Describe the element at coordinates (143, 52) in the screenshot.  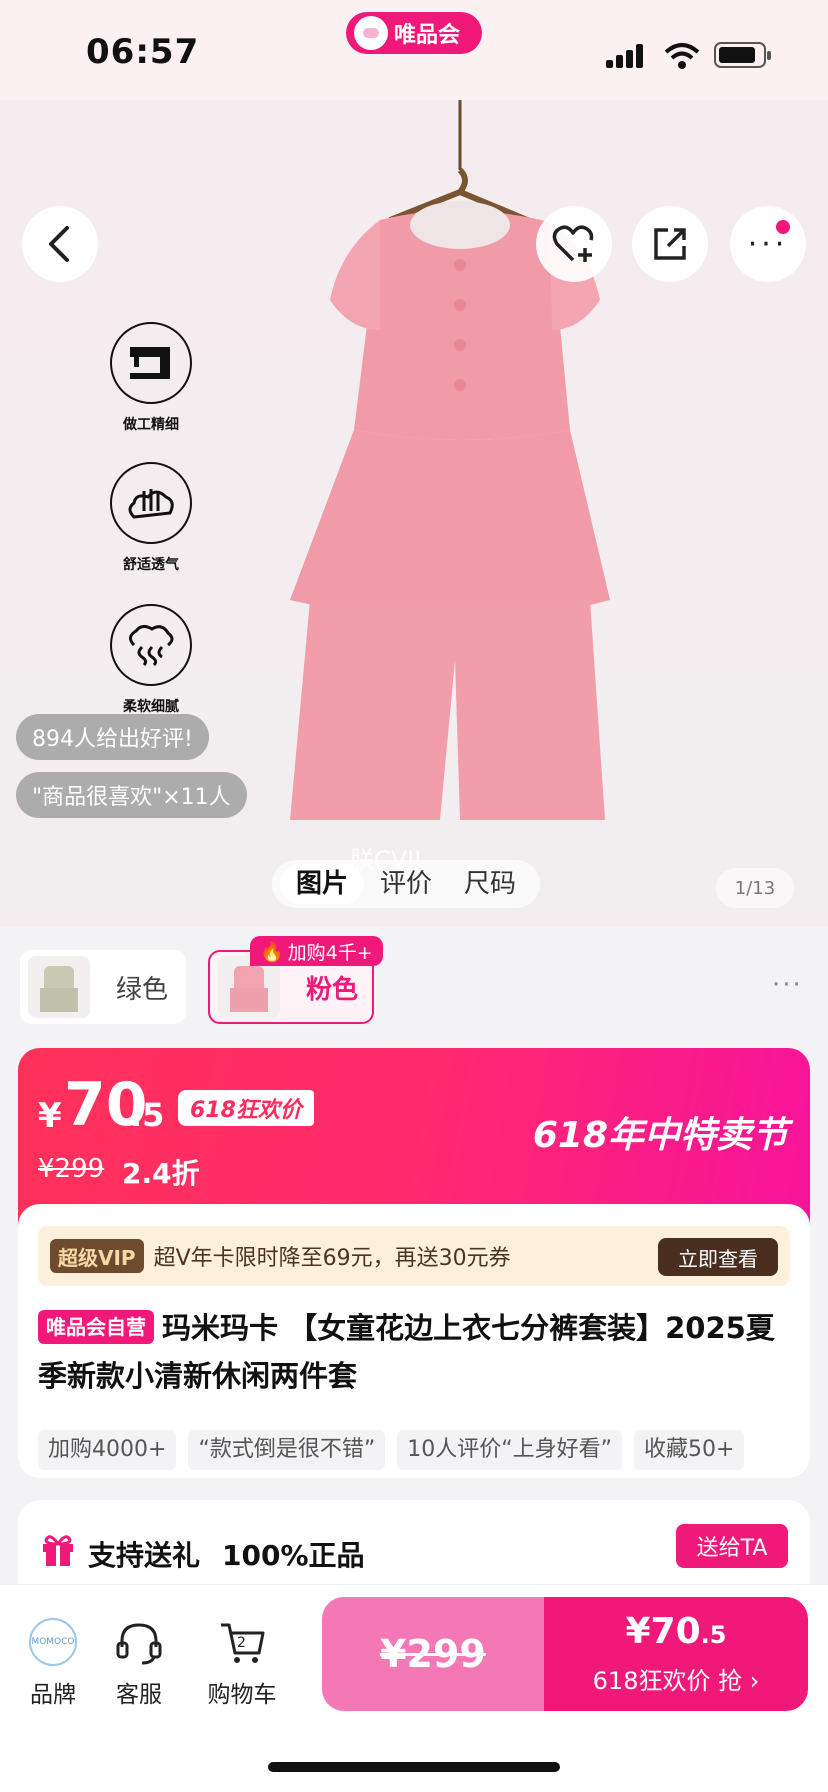
I see `status-time: 06:57` at that location.